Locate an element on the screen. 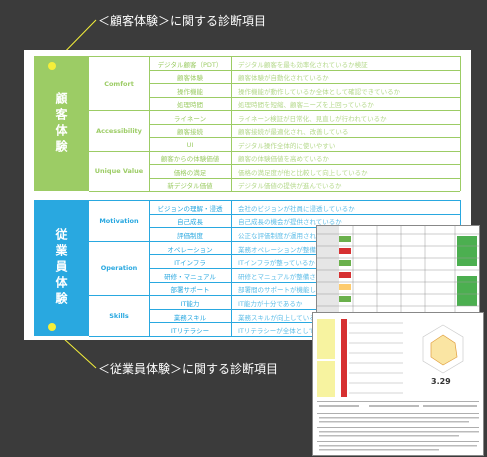  report-sheet-front: 3.29 is located at coordinates (398, 384).